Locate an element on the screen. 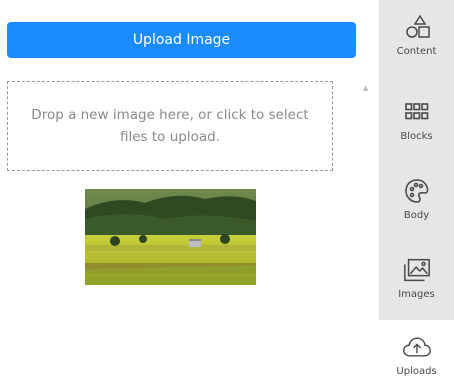 This screenshot has height=392, width=454. tab-uploads-label: Uploads is located at coordinates (416, 371).